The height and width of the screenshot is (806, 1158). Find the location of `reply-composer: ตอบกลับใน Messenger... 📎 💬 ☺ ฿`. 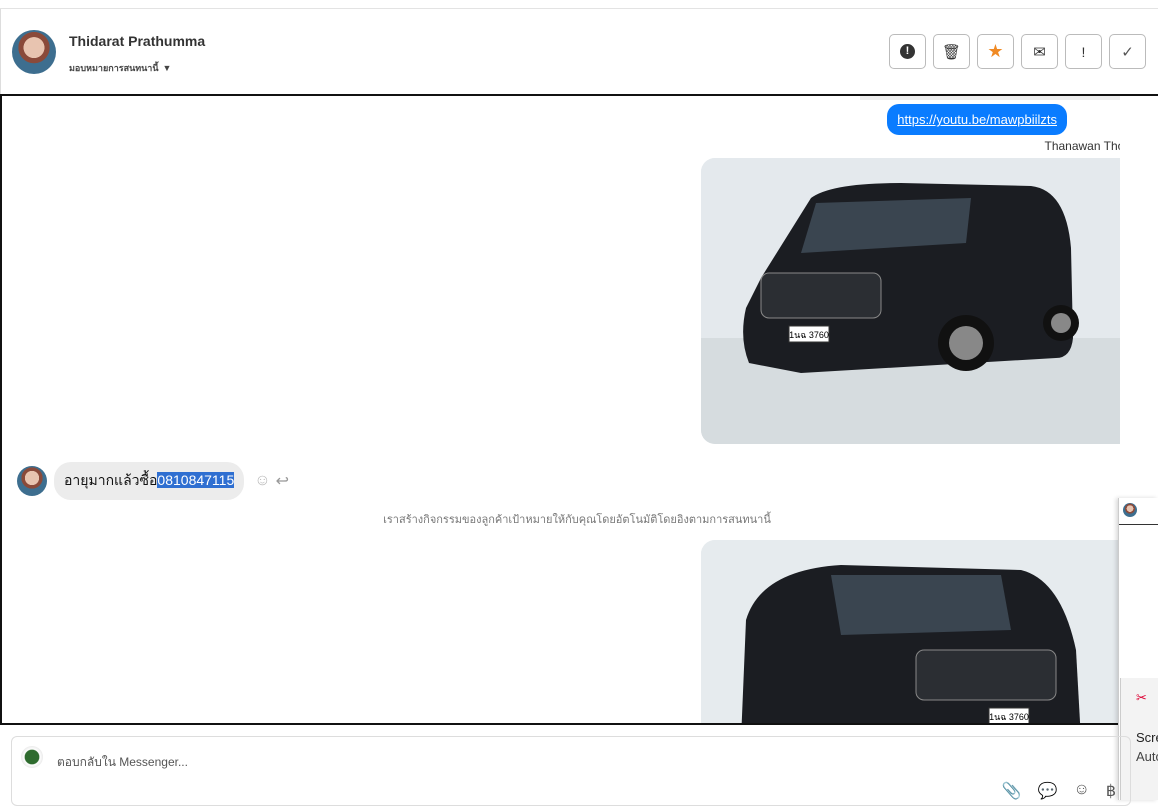

reply-composer: ตอบกลับใน Messenger... 📎 💬 ☺ ฿ is located at coordinates (571, 771).